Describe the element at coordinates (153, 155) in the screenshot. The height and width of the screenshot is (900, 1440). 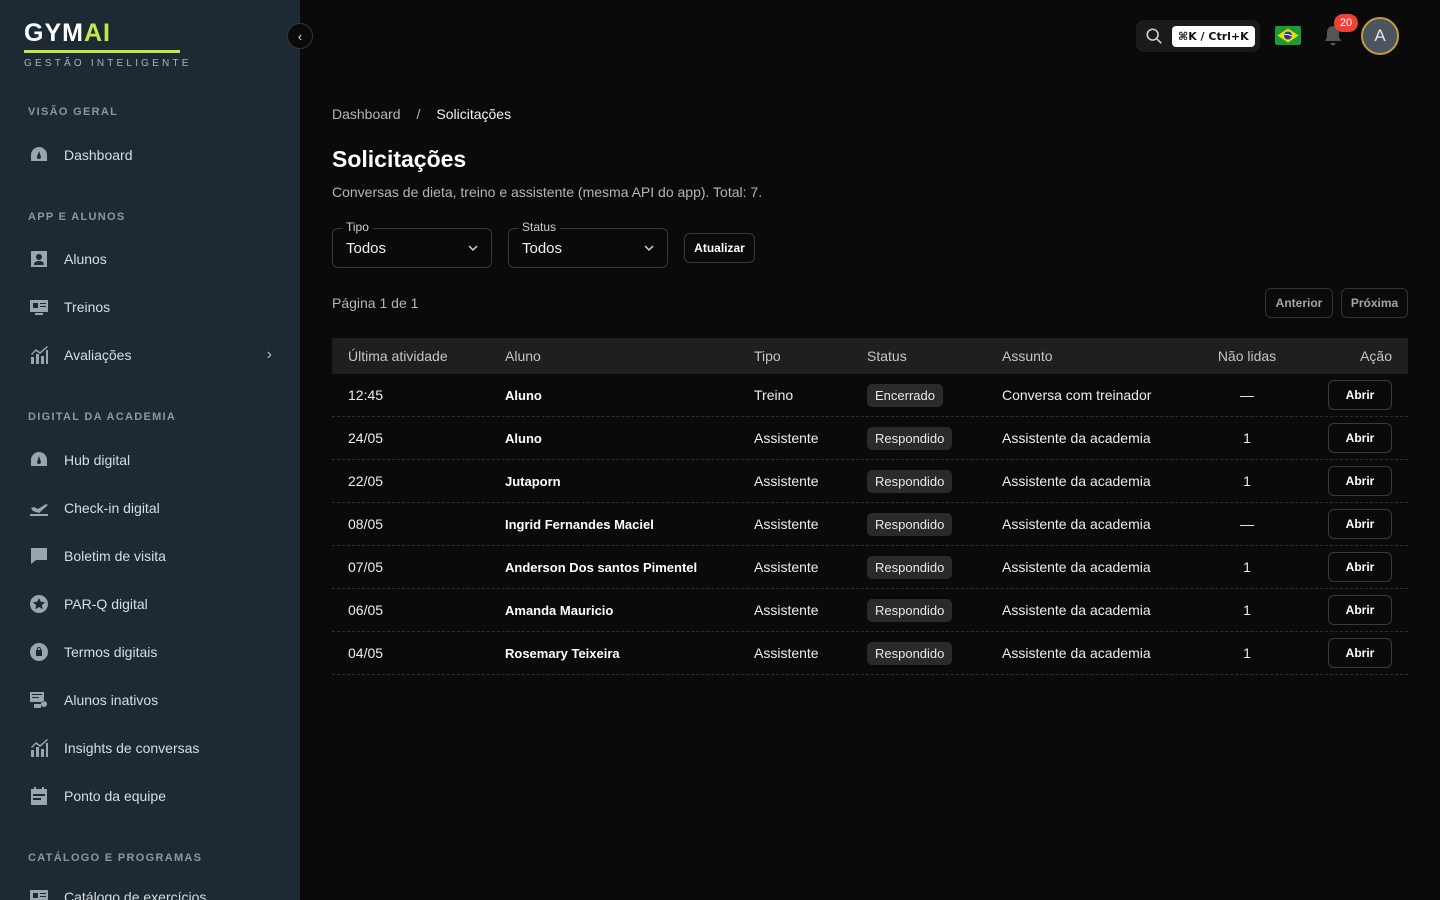
I see `sidebar-item-dashboard: Dashboard` at that location.